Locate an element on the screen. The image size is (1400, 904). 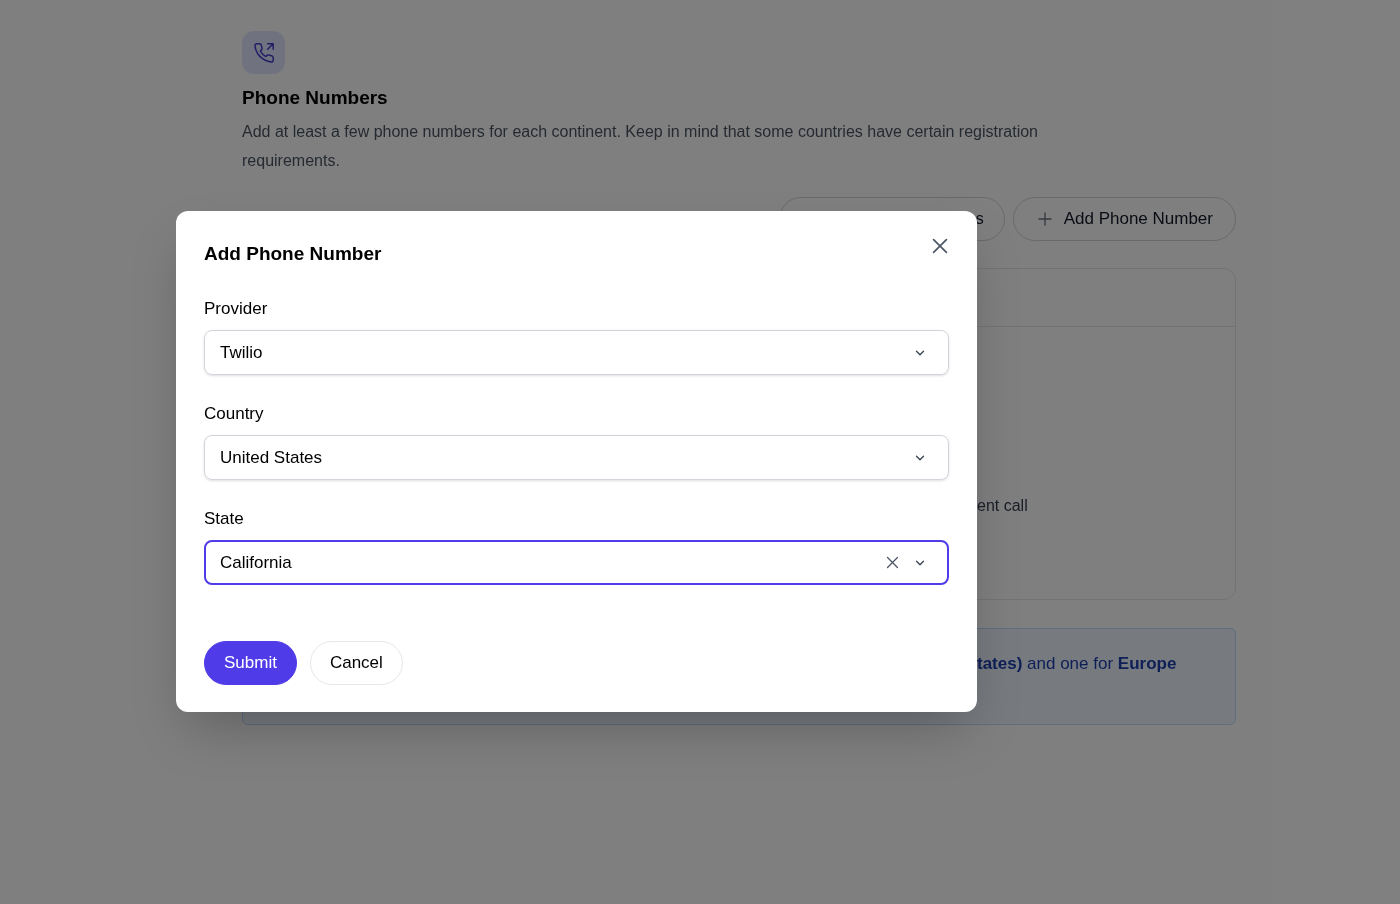
page-description: Add at least a few phone numbers for each continent. Keep in mind that some countries have certain registration requirements. is located at coordinates (640, 146).